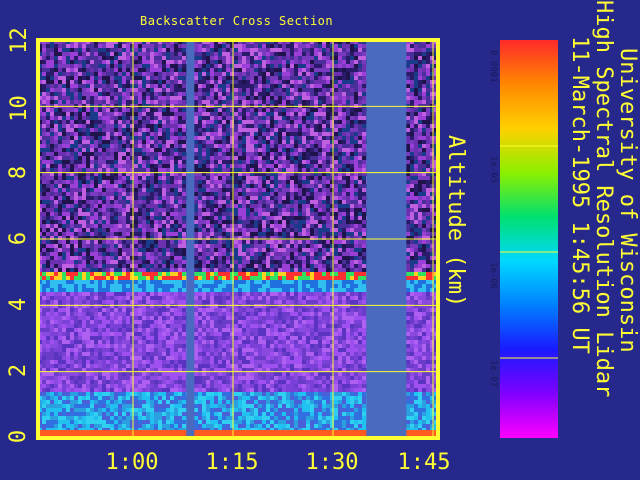  What do you see at coordinates (424, 462) in the screenshot?
I see `x-tick-145: 1:45` at bounding box center [424, 462].